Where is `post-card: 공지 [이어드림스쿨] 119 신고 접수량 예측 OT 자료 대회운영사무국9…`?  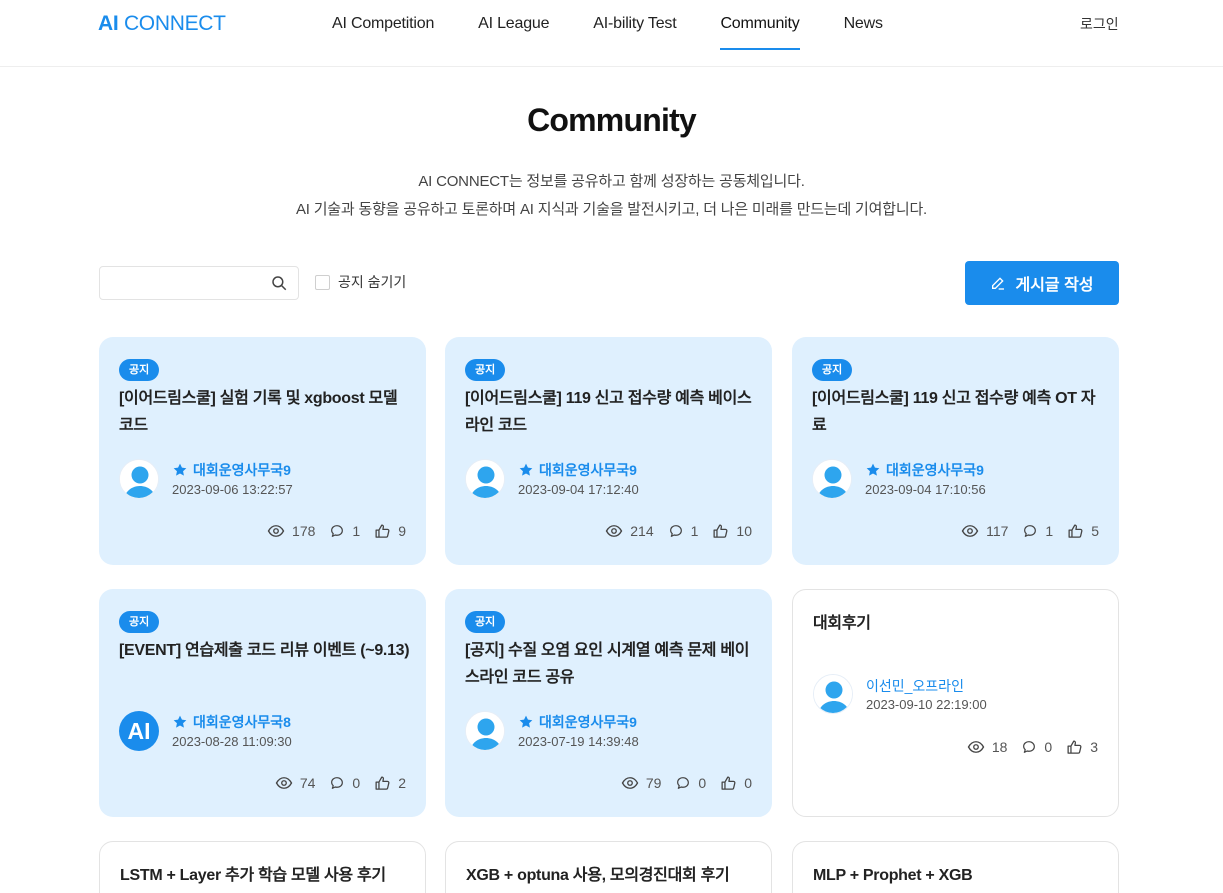 post-card: 공지 [이어드림스쿨] 119 신고 접수량 예측 OT 자료 대회운영사무국9… is located at coordinates (955, 451).